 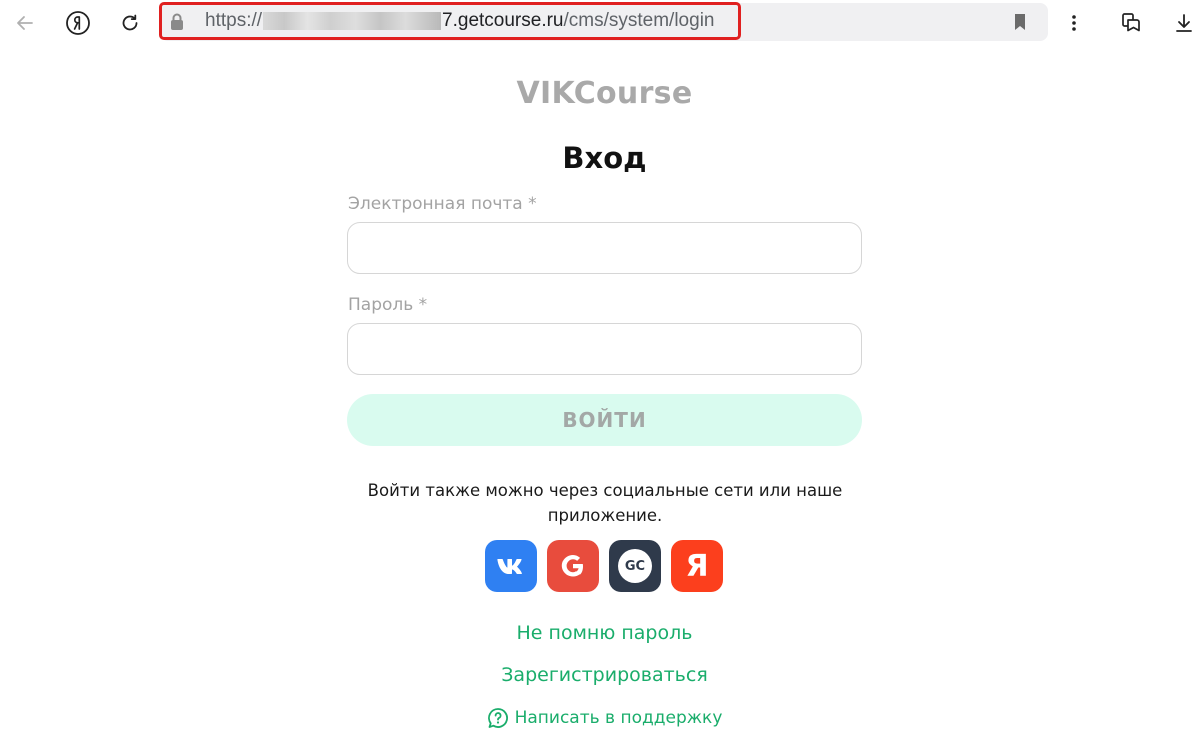 I want to click on google-login-button, so click(x=573, y=566).